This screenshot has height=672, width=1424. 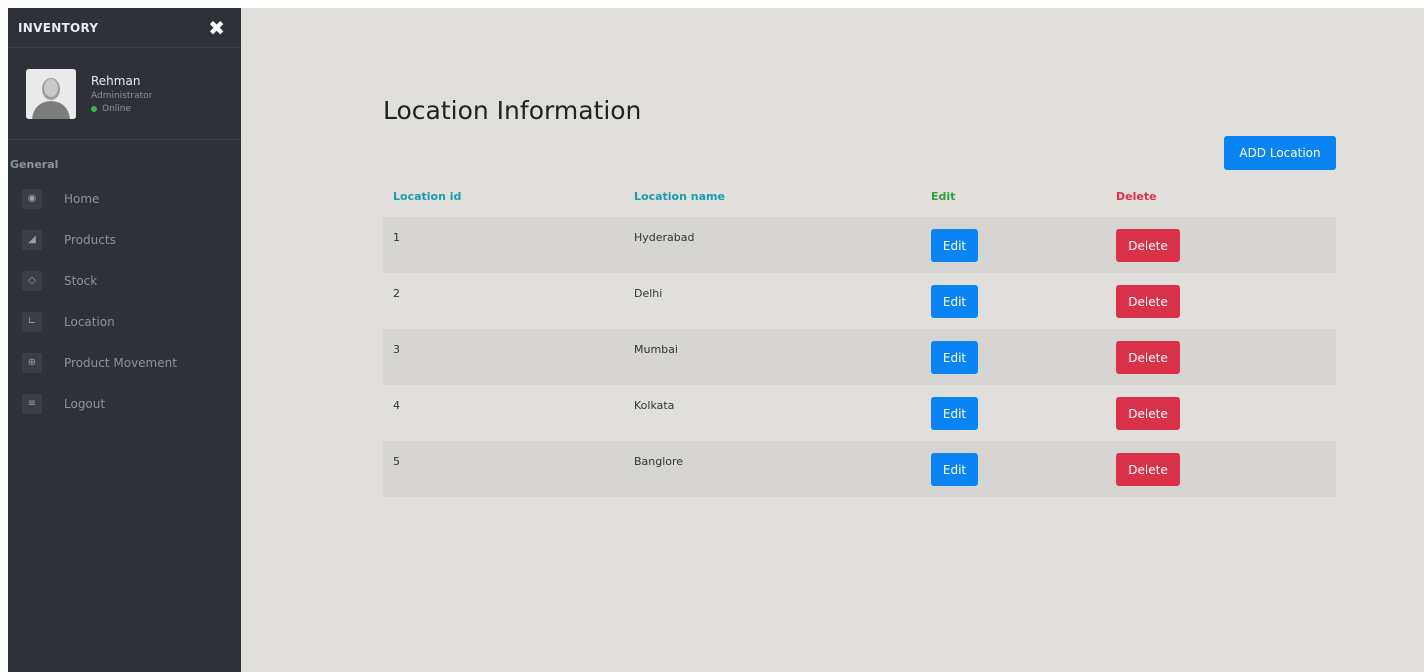 I want to click on user-profile: Rehman Administrator Online, so click(x=124, y=94).